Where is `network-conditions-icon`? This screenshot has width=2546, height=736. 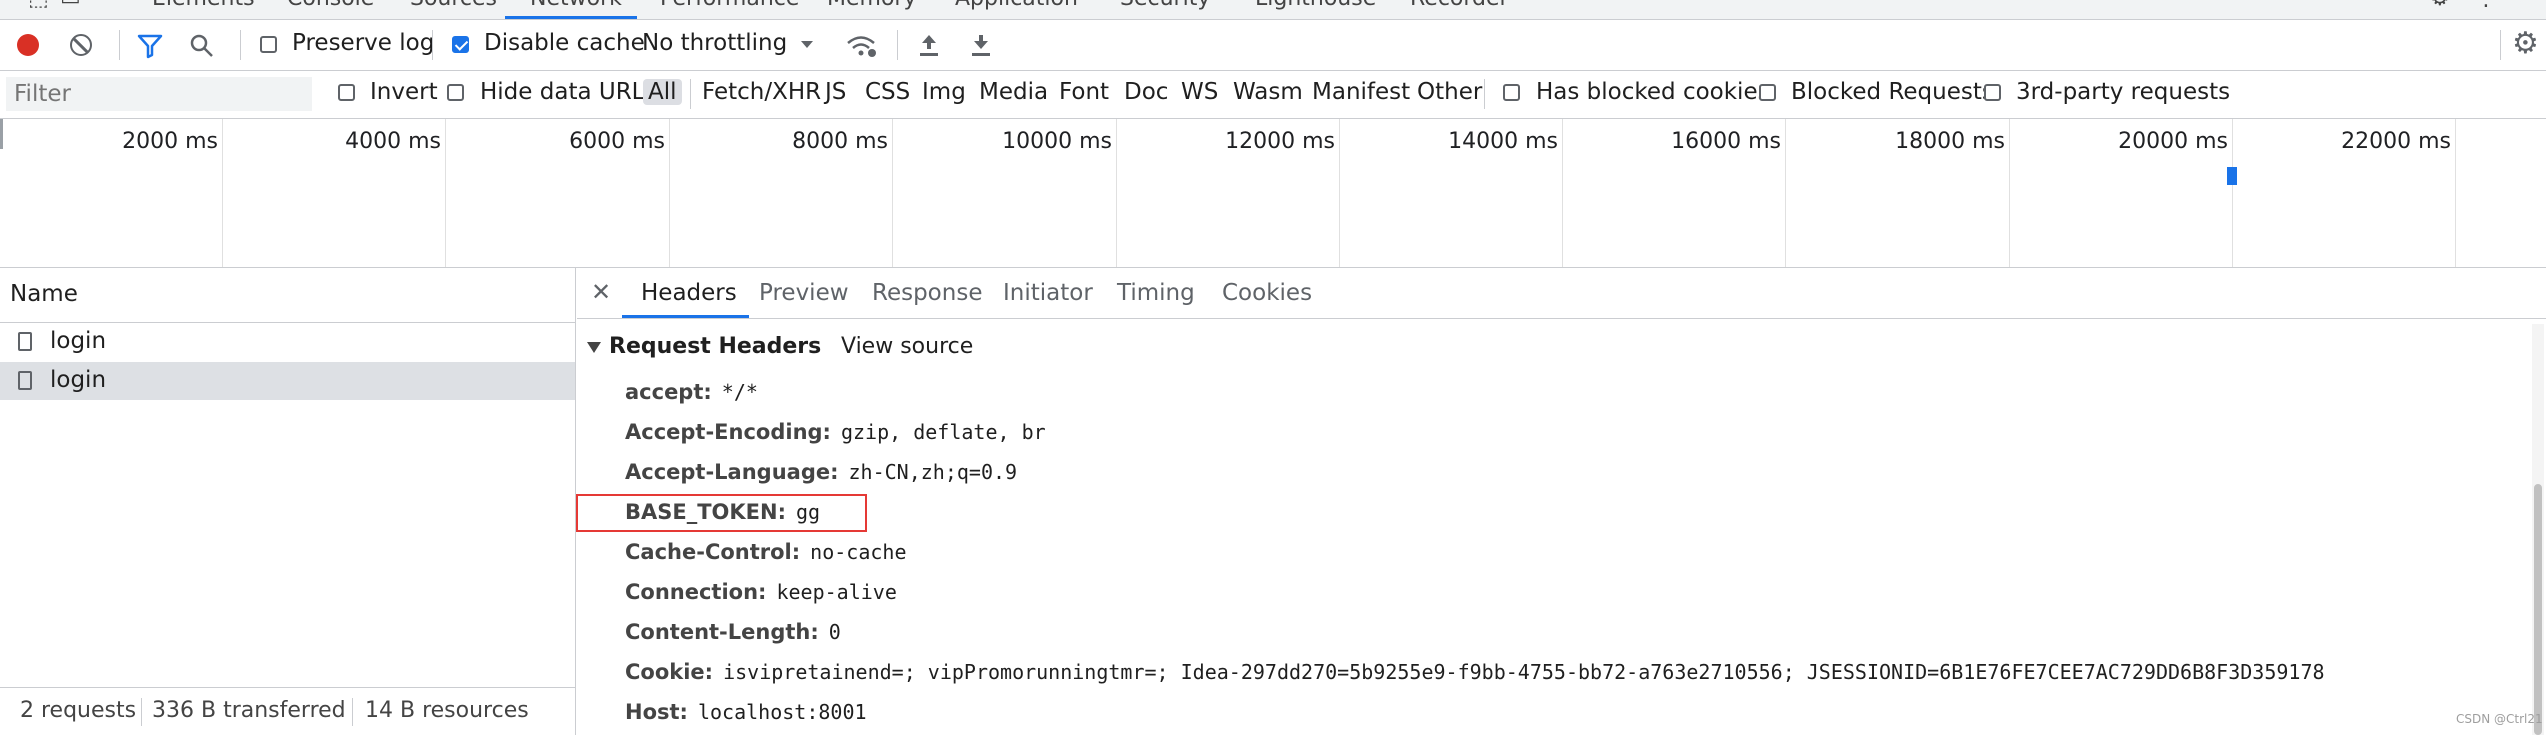
network-conditions-icon is located at coordinates (861, 46).